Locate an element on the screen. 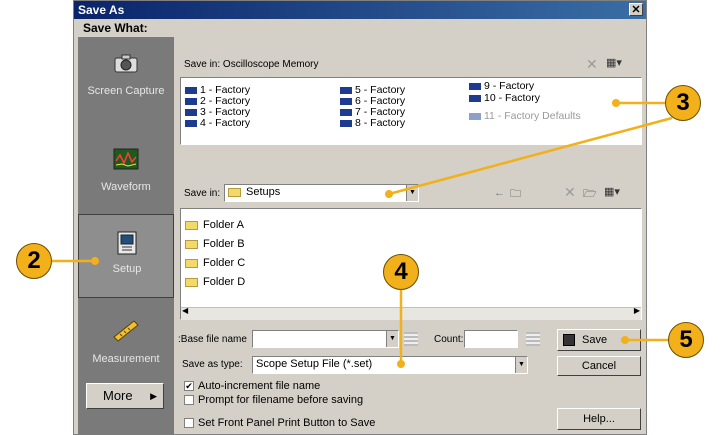 The width and height of the screenshot is (720, 435). callout-3: 3 is located at coordinates (683, 103).